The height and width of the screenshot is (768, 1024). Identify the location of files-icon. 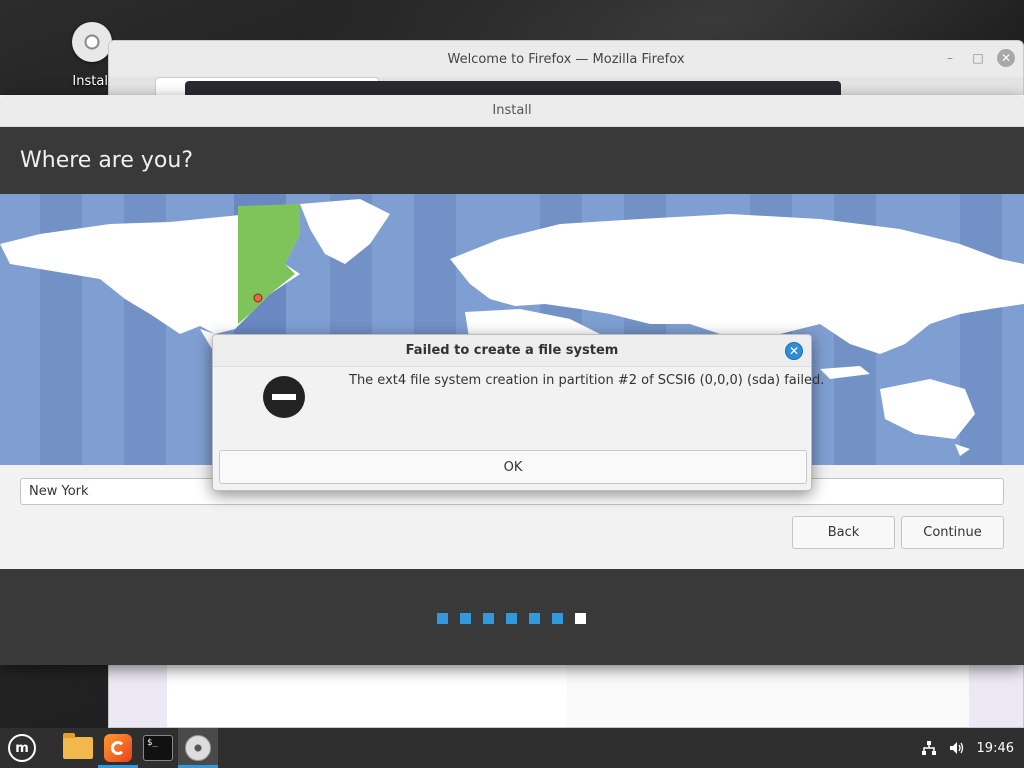
(78, 746).